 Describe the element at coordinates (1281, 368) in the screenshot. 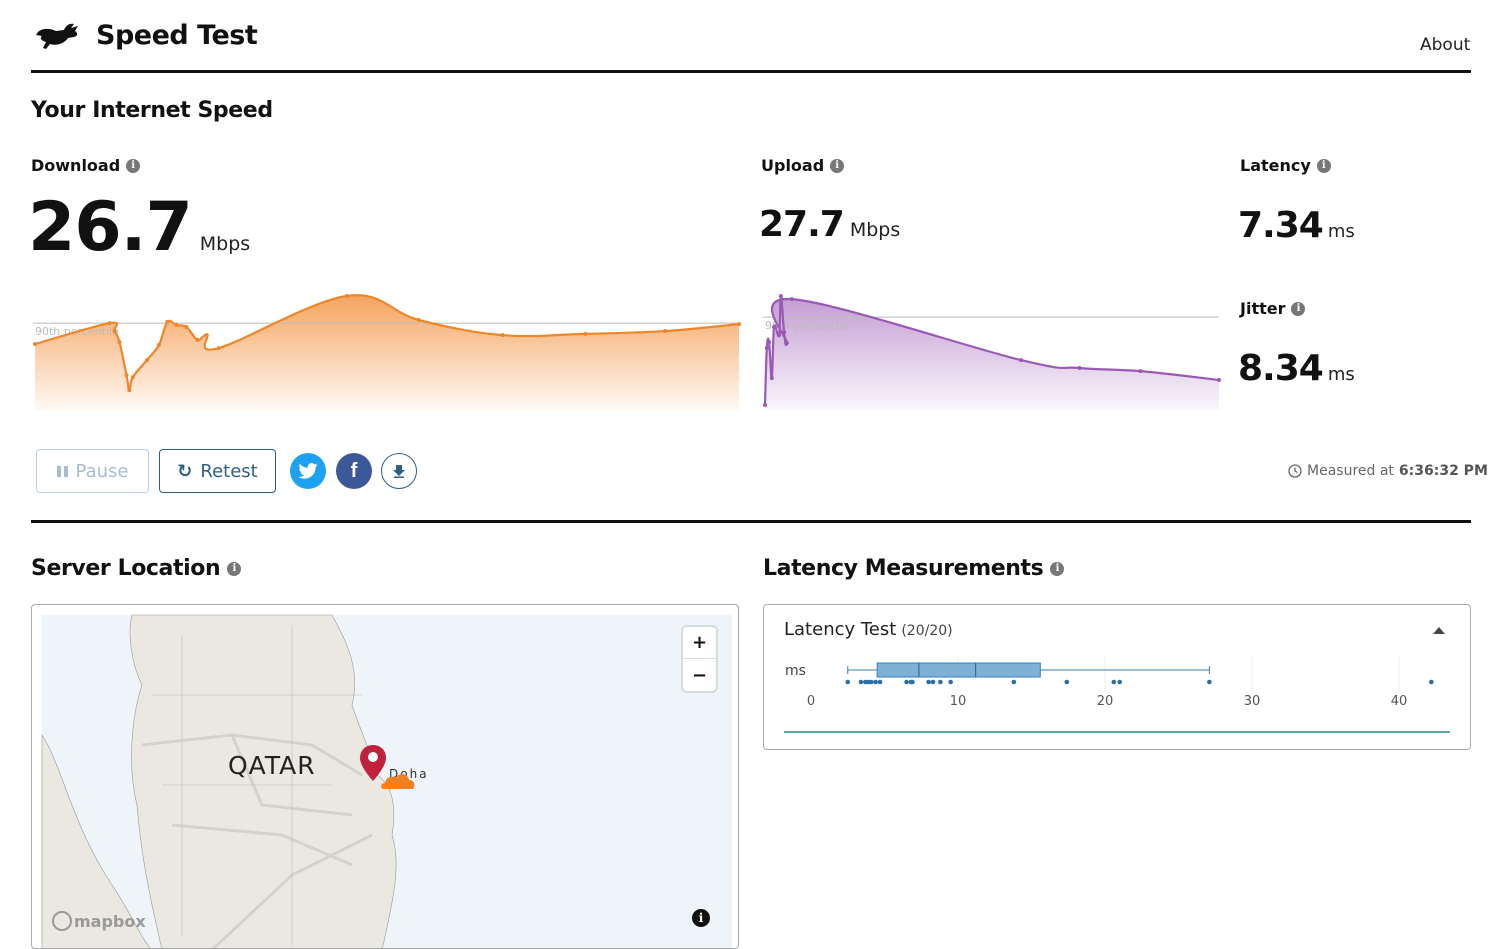

I see `jitter-number: 8.34` at that location.